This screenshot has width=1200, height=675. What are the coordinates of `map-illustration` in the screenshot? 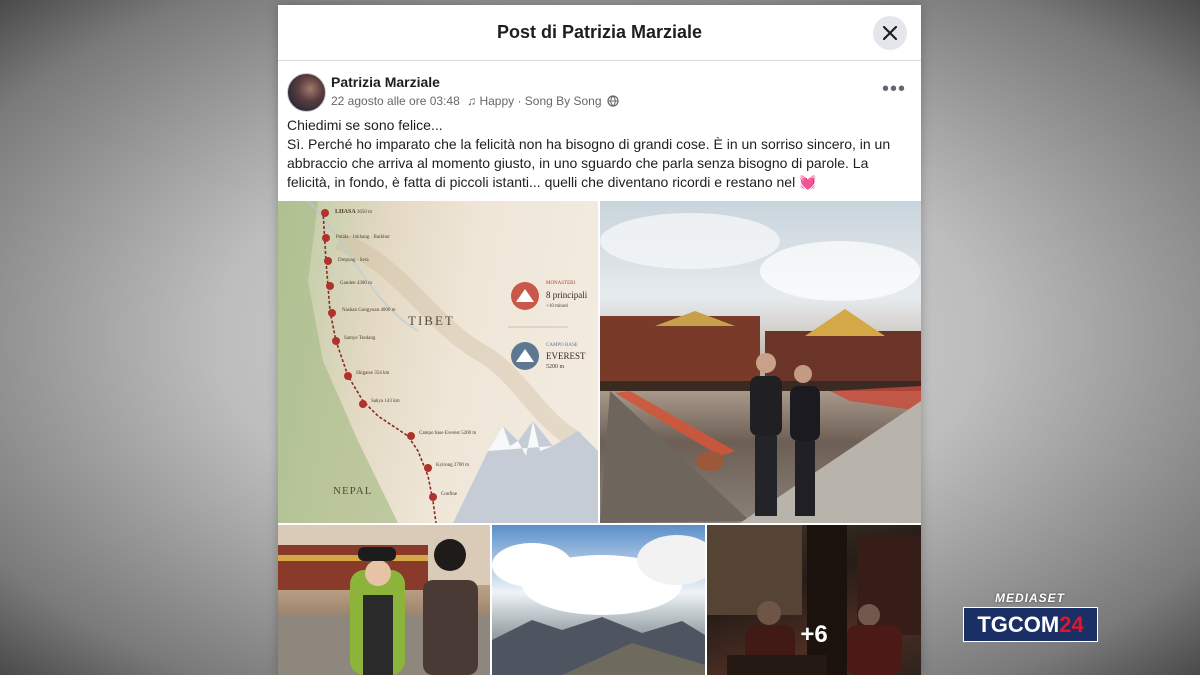 It's located at (438, 362).